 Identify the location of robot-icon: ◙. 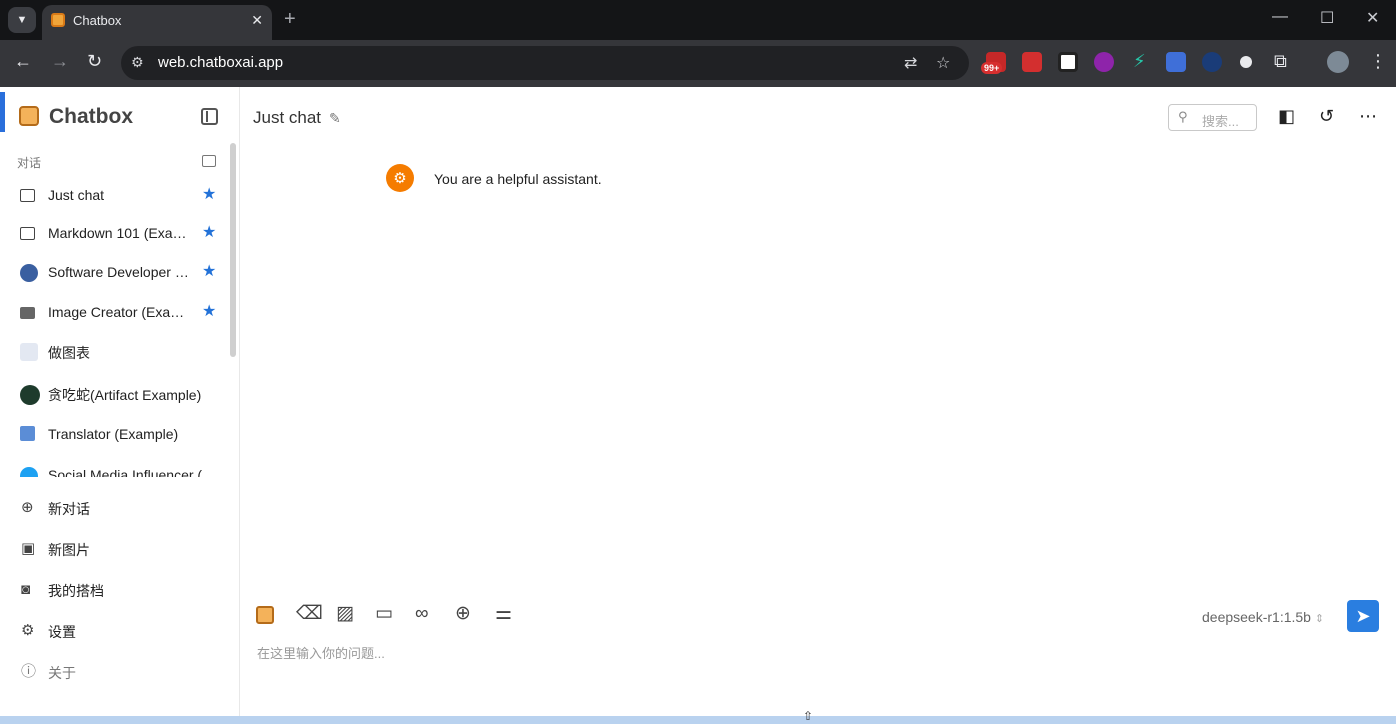
(26, 589).